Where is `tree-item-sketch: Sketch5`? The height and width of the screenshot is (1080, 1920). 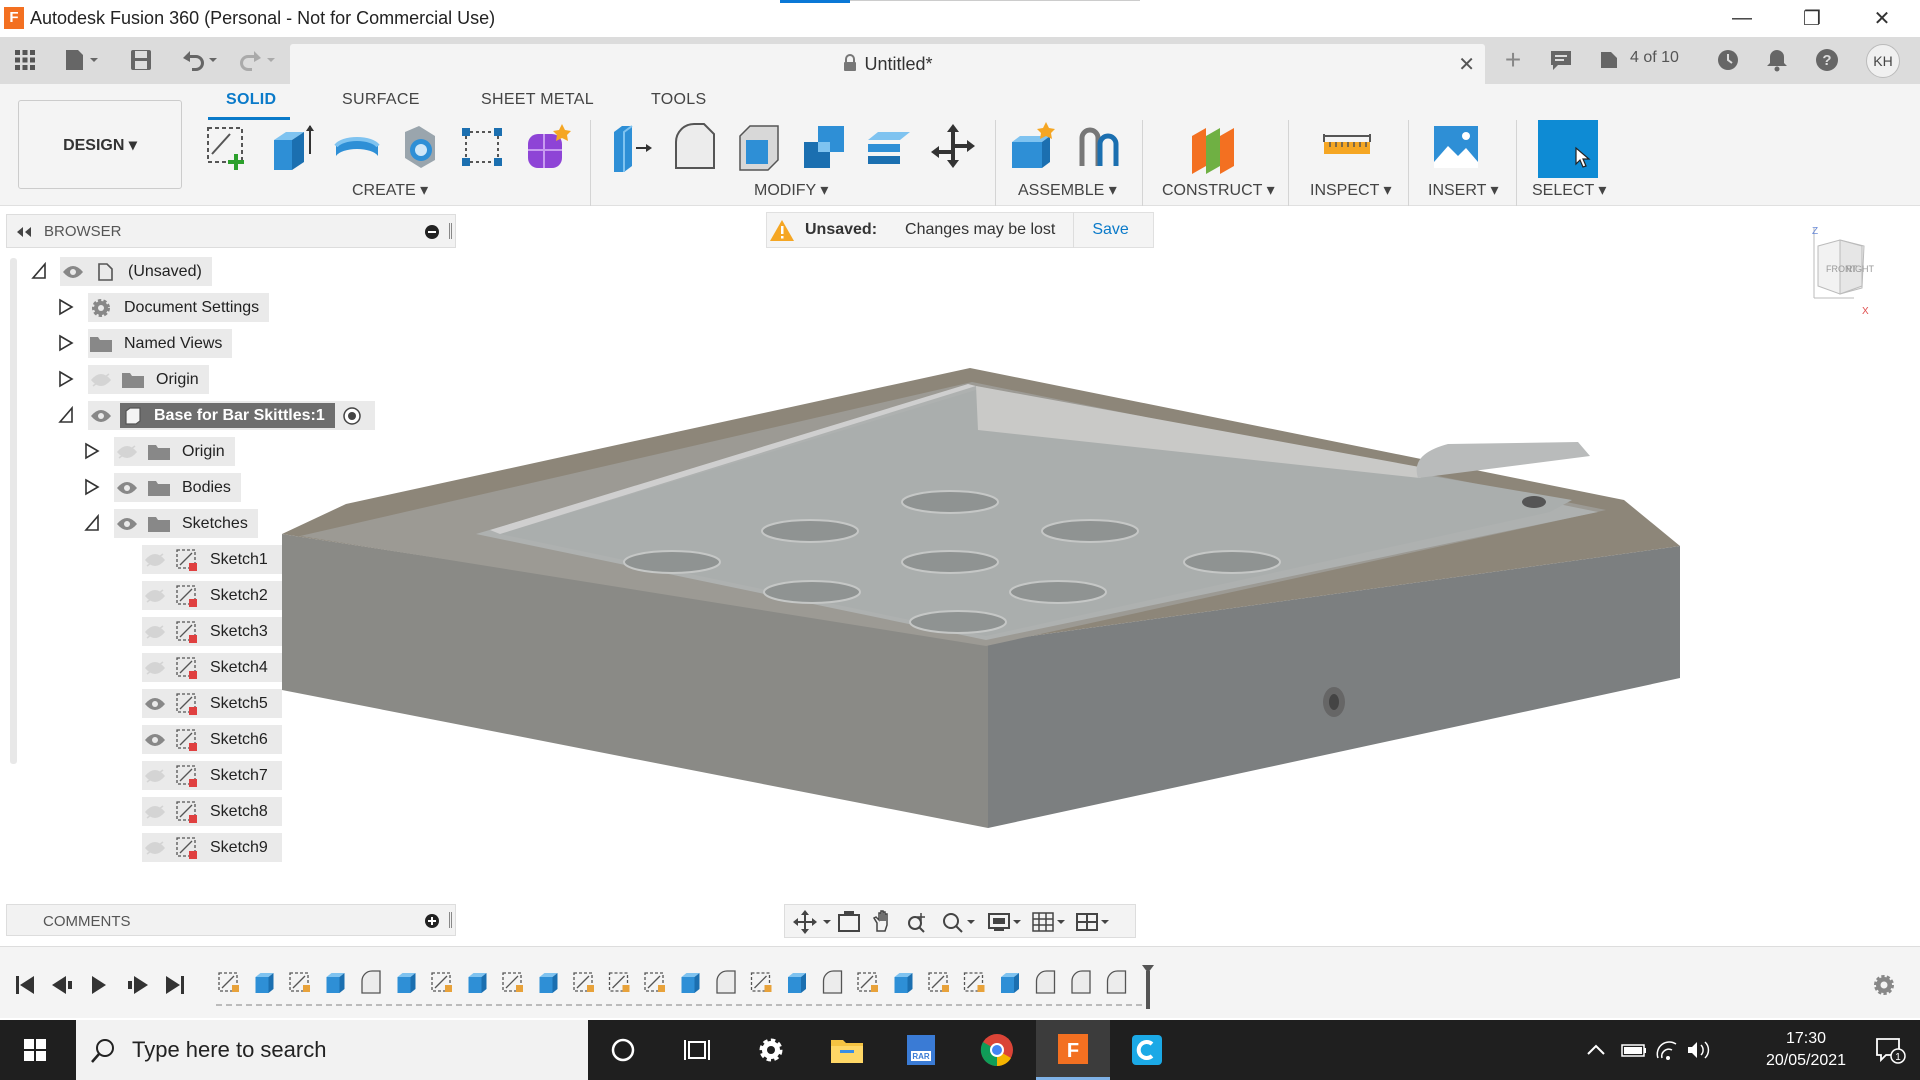
tree-item-sketch: Sketch5 is located at coordinates (212, 703).